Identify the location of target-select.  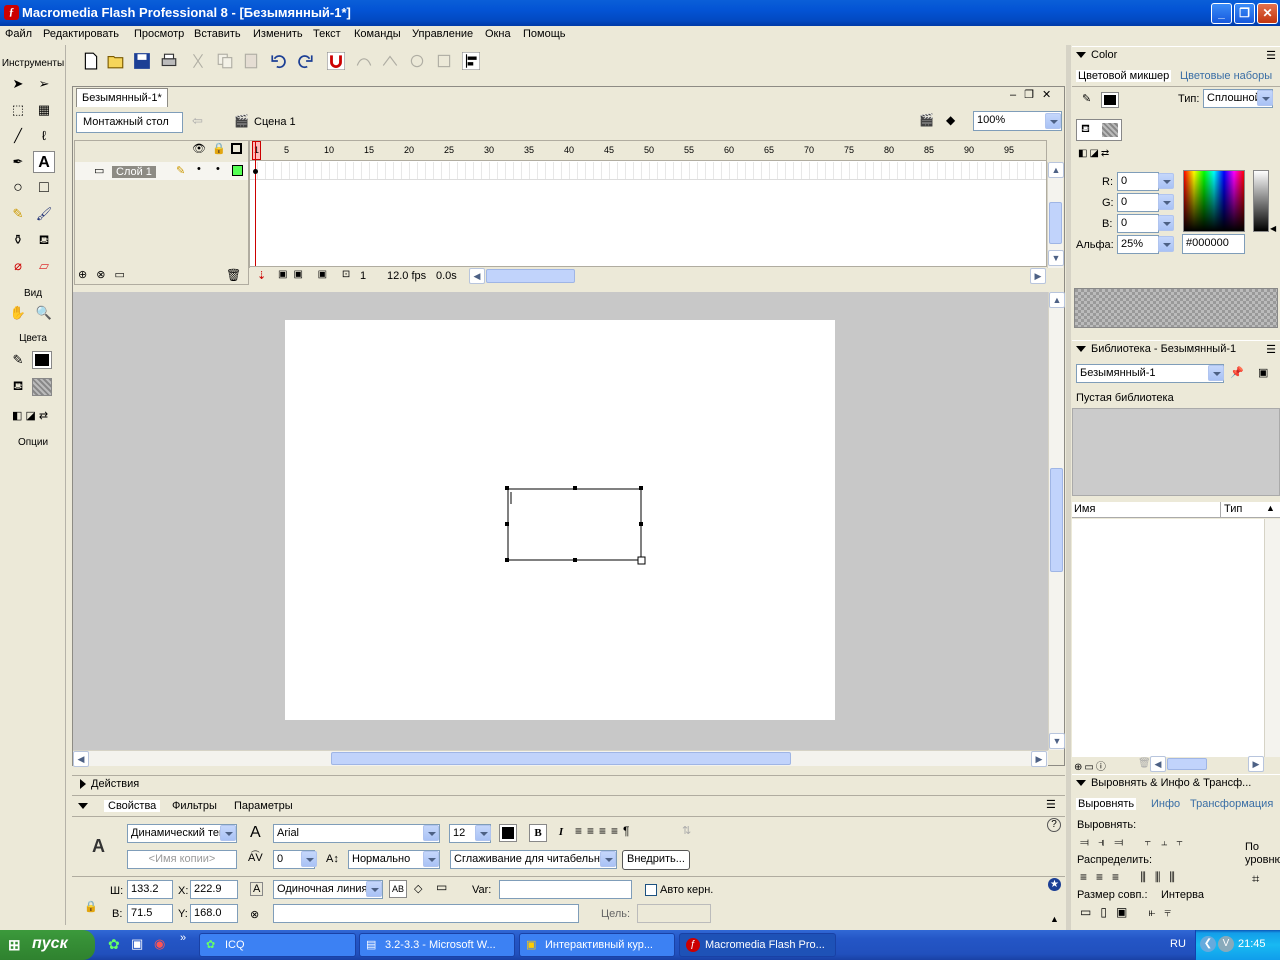
(674, 913).